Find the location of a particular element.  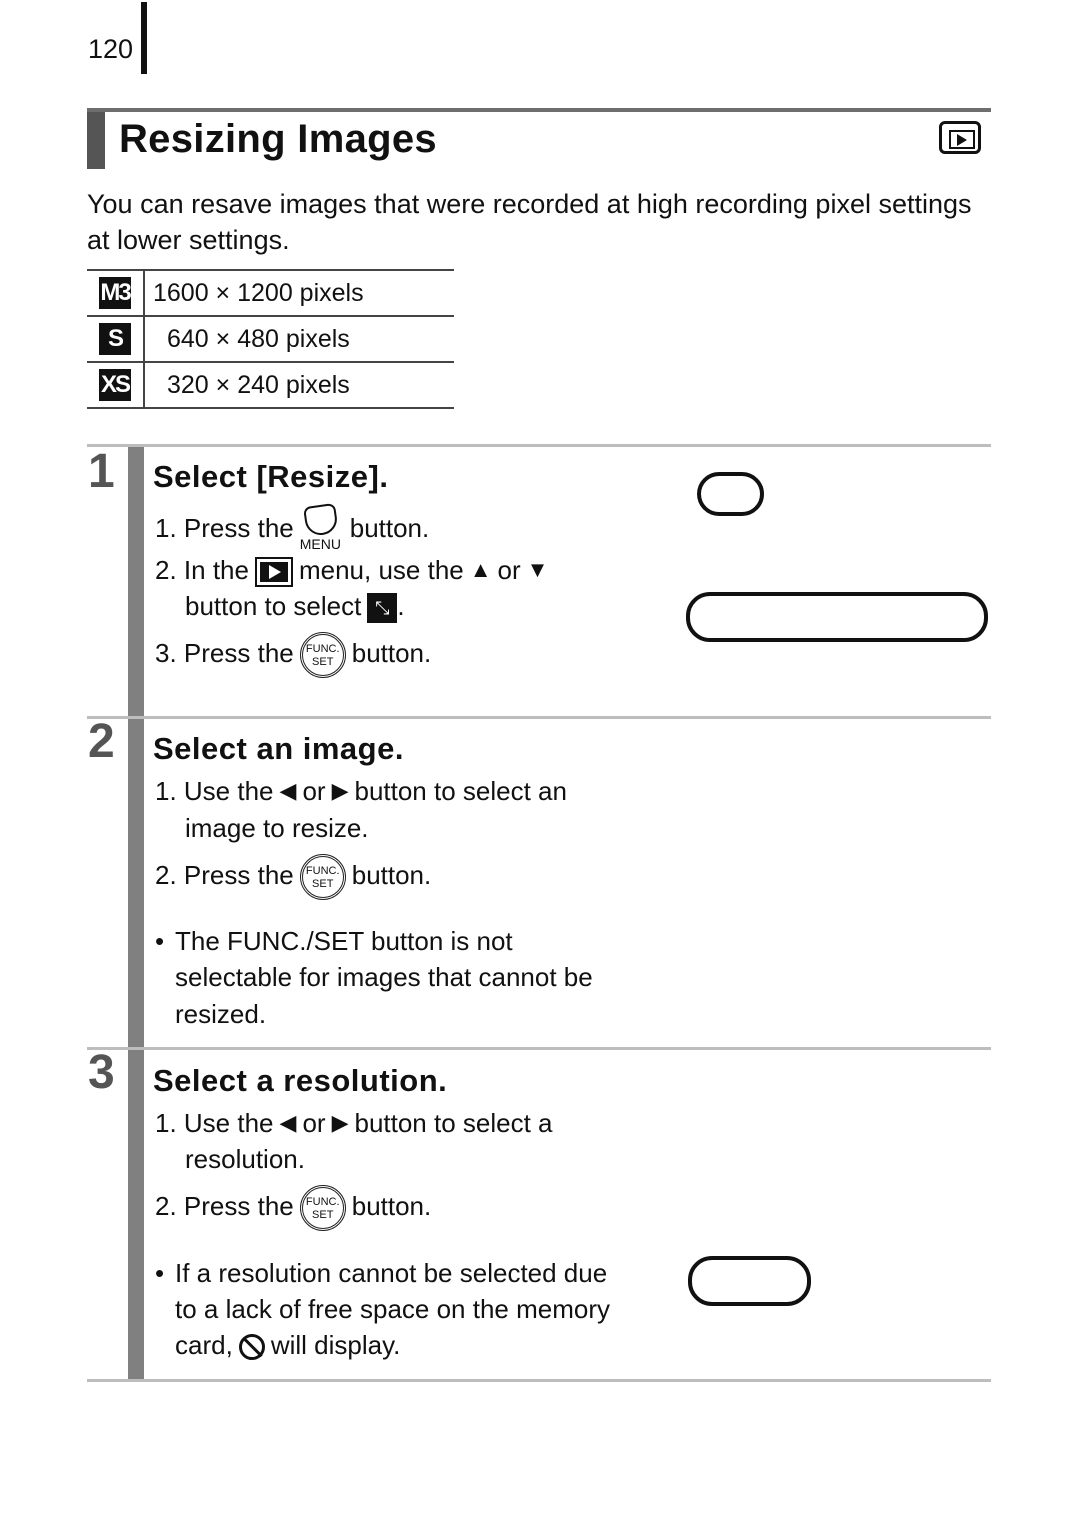

note-text: resized. is located at coordinates (221, 1014).